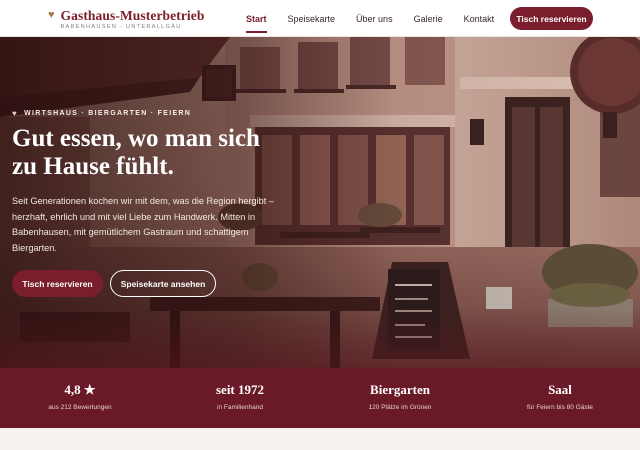  I want to click on stat-label: für Feiern bis 80 Gäste, so click(560, 407).